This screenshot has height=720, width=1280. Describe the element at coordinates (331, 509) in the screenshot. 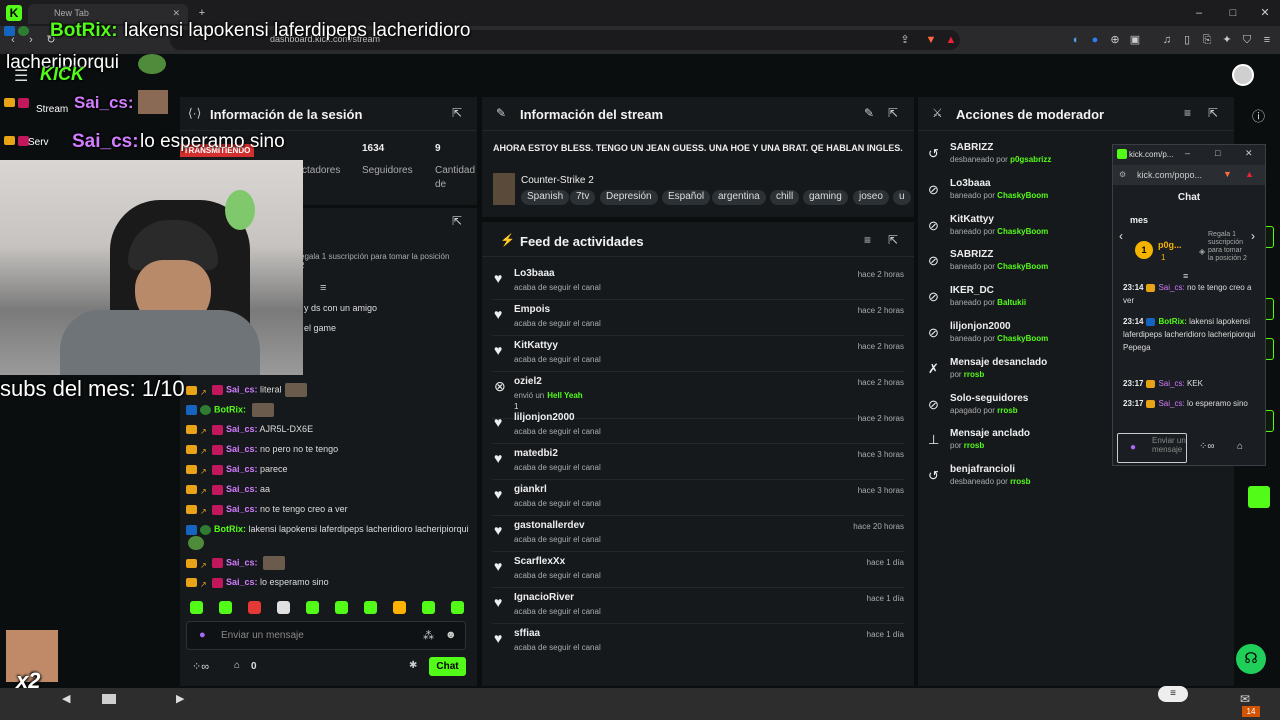

I see `chat-message: ↗ Sai_cs: no te tengo creo a ver` at that location.